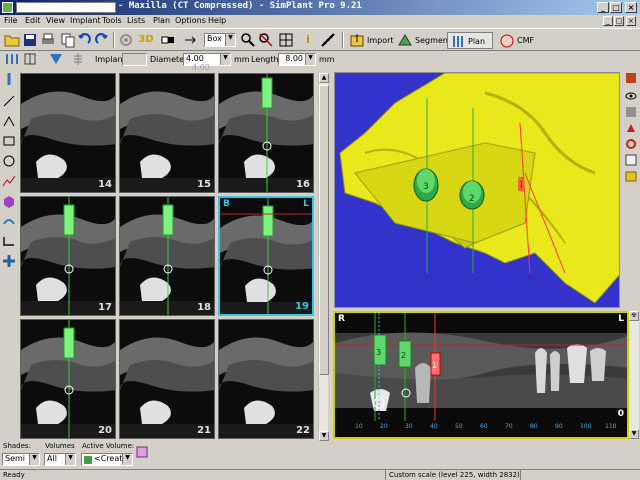 The image size is (640, 480). Describe the element at coordinates (136, 20) in the screenshot. I see `menu-lists: Lists` at that location.